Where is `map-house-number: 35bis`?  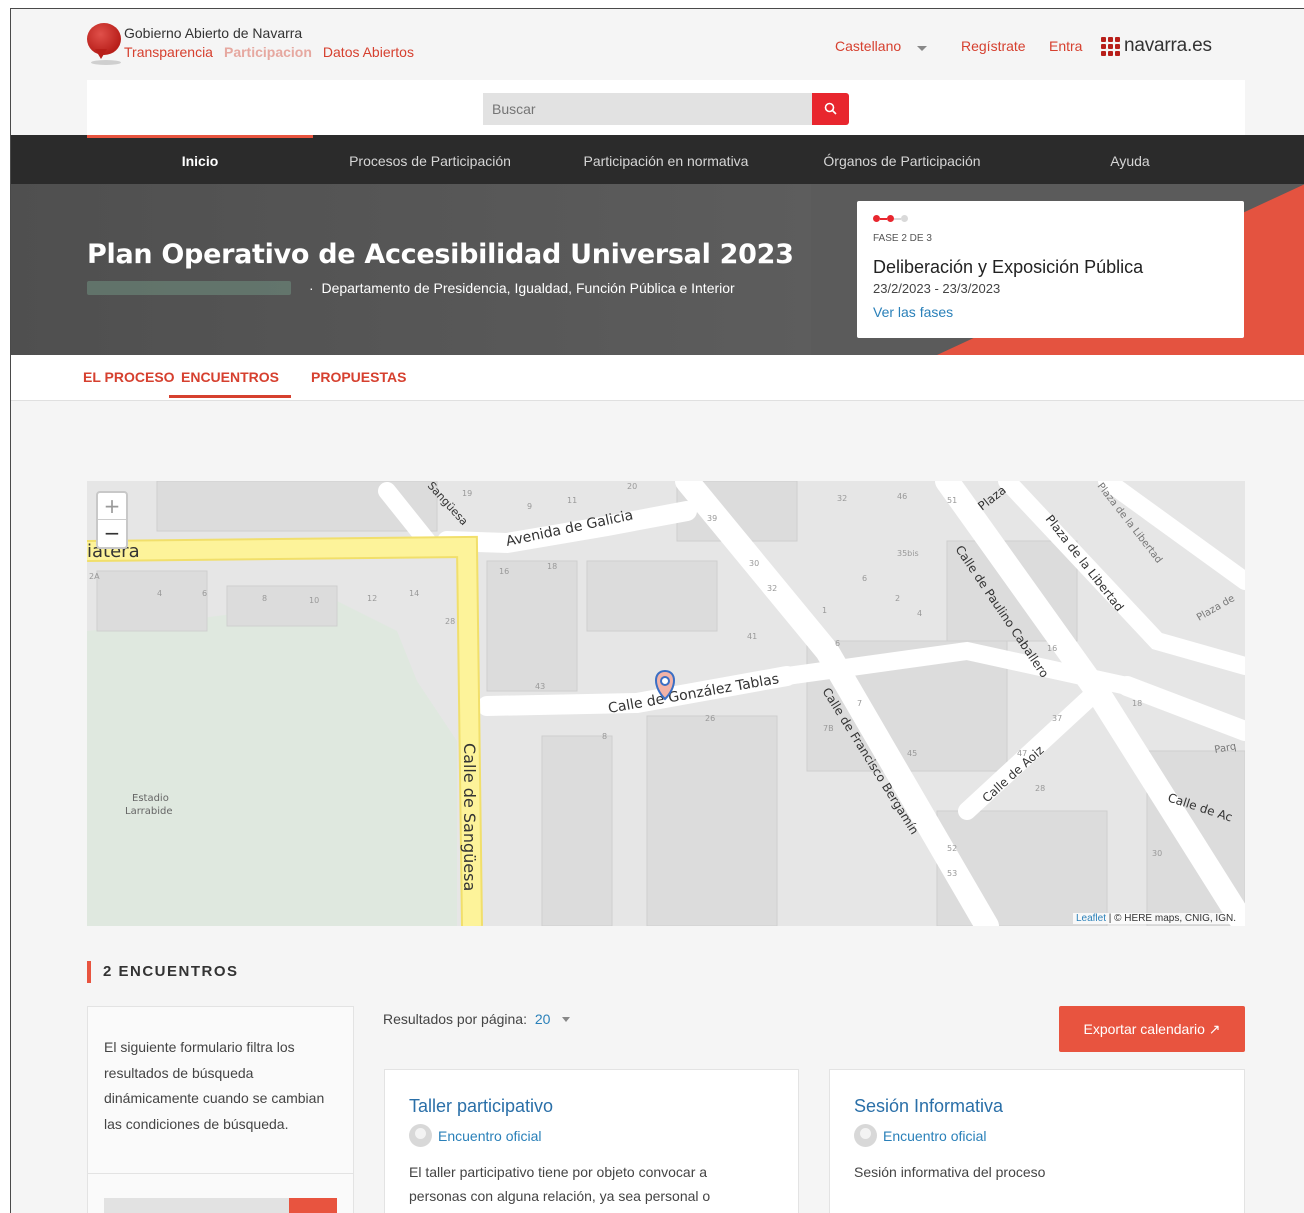 map-house-number: 35bis is located at coordinates (908, 553).